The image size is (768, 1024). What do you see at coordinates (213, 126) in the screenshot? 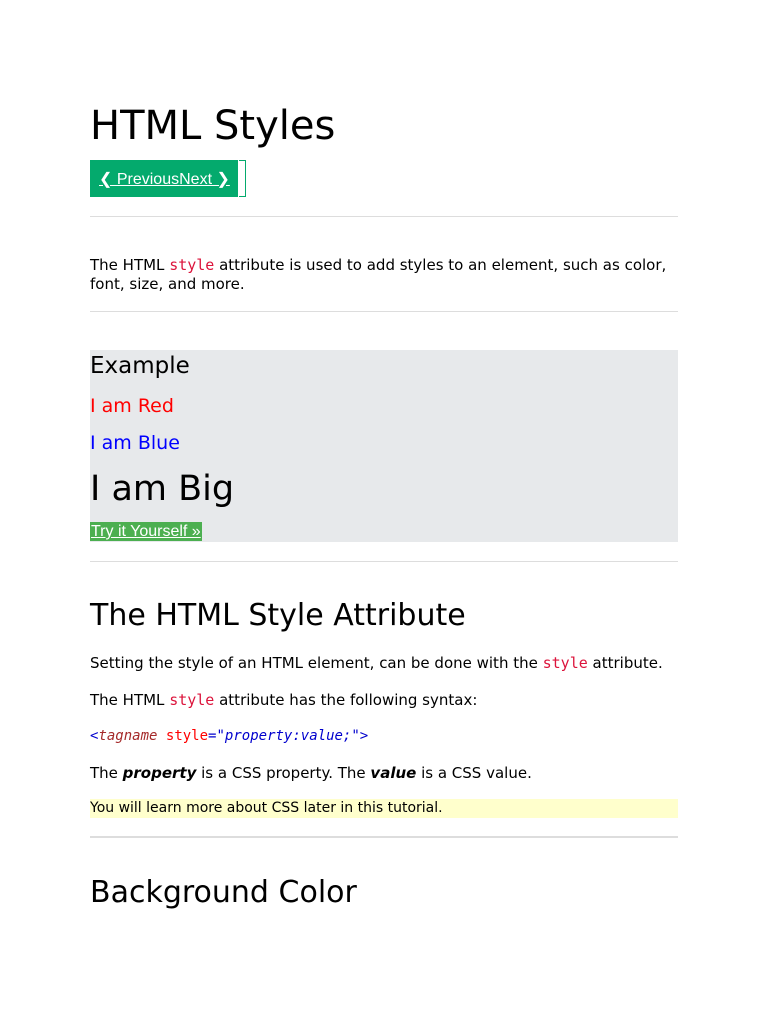
I see `page-title: HTML Styles` at bounding box center [213, 126].